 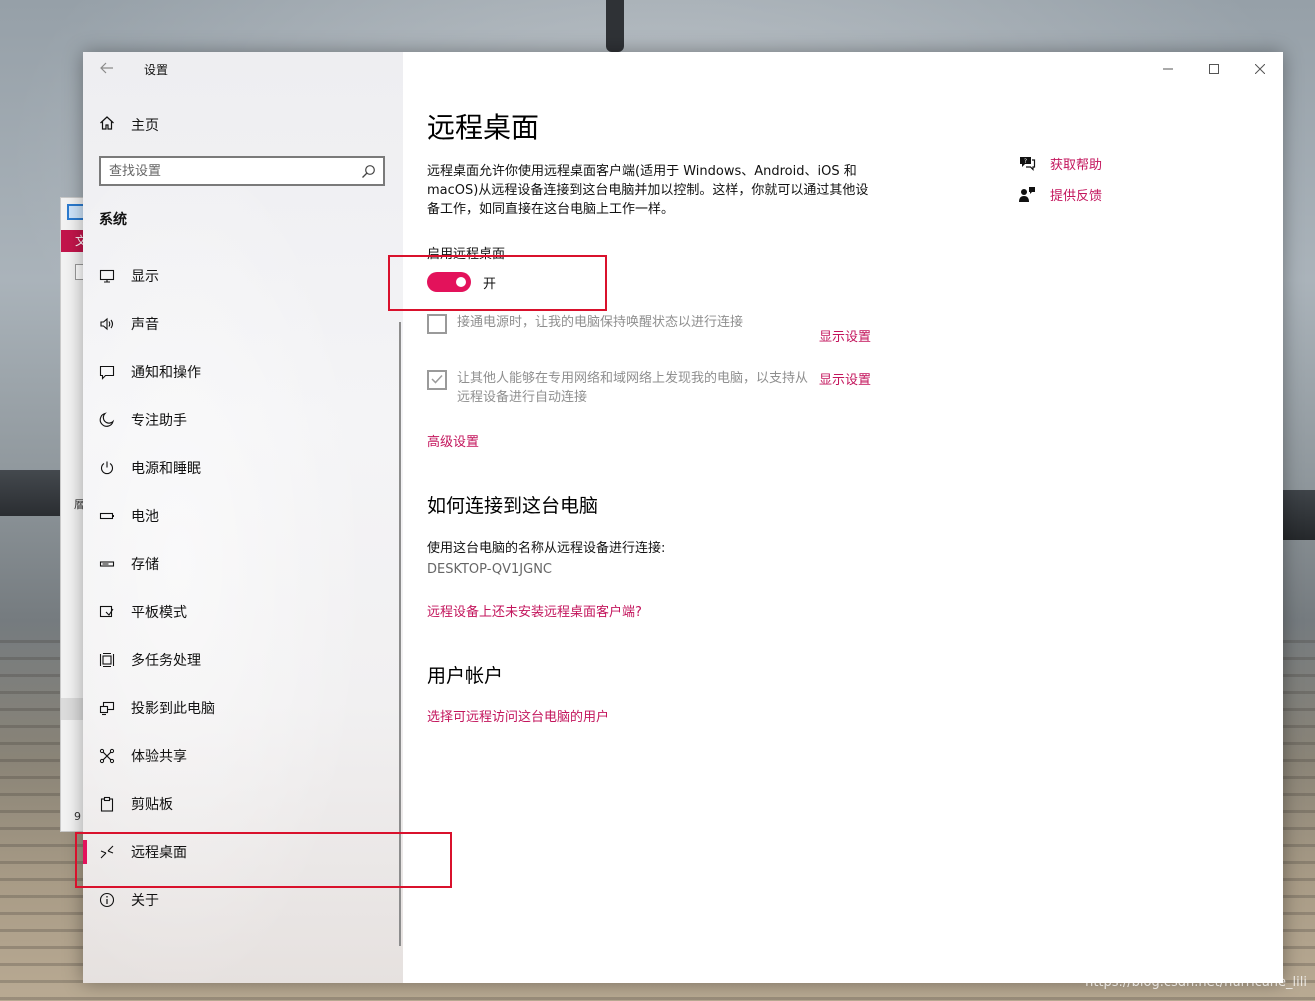 I want to click on info-icon, so click(x=107, y=900).